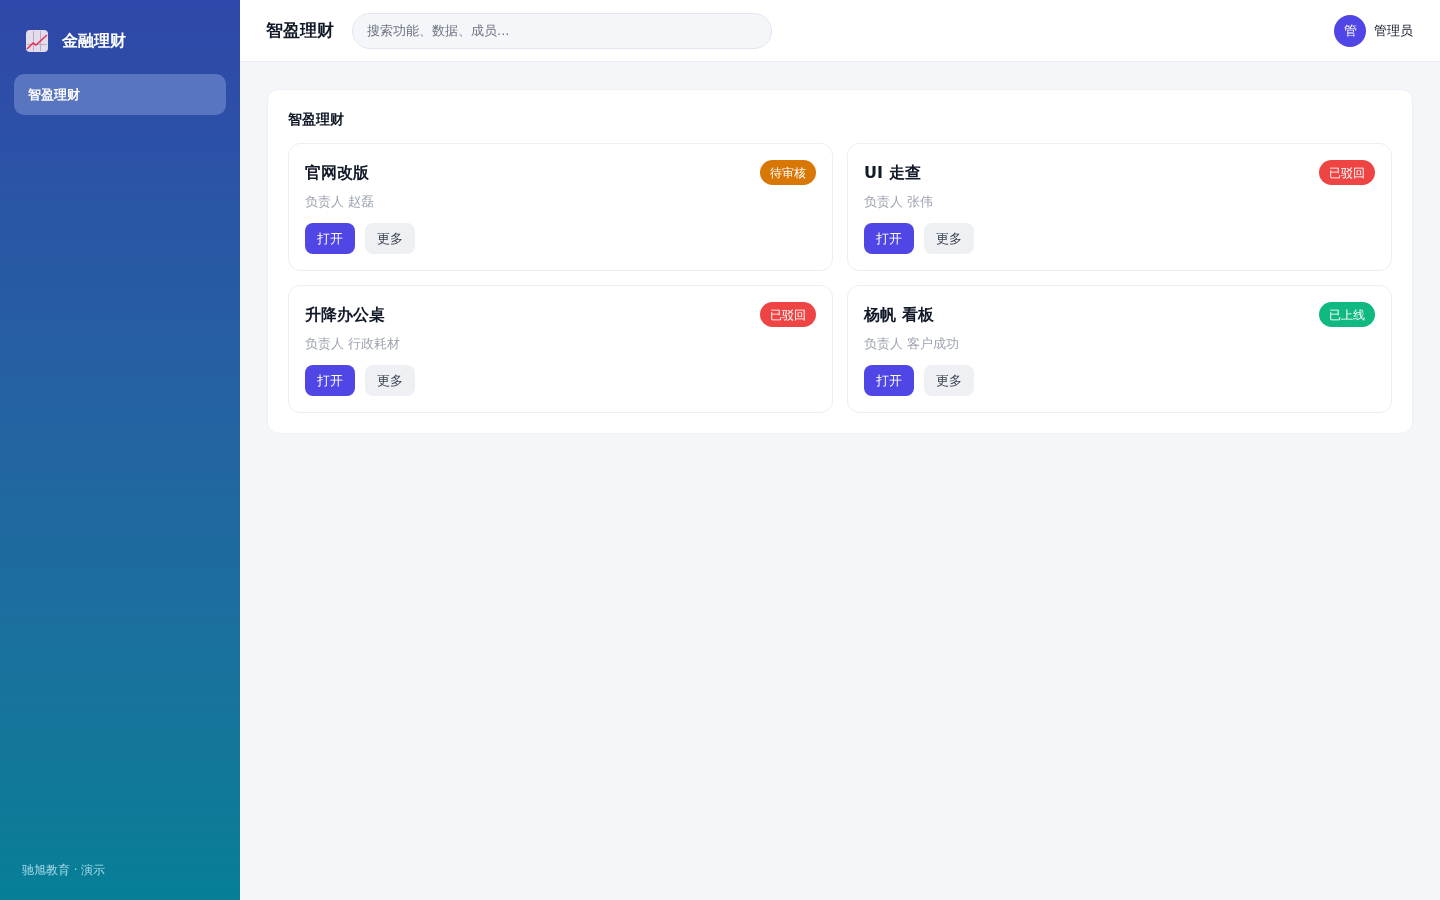  Describe the element at coordinates (1347, 314) in the screenshot. I see `status-badge: 已上线` at that location.